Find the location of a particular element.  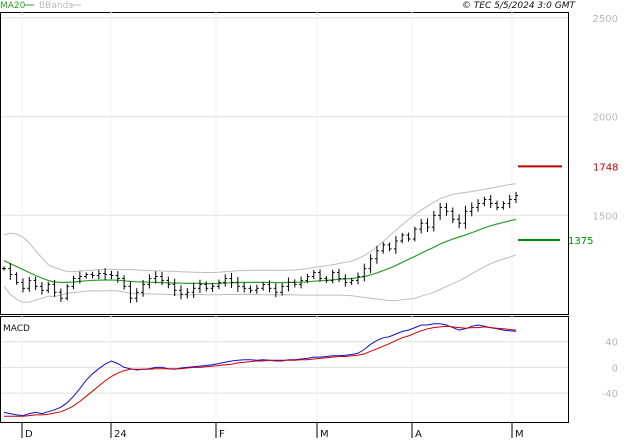

price-axis-labels: 2500 2000 1500 is located at coordinates (605, 118).